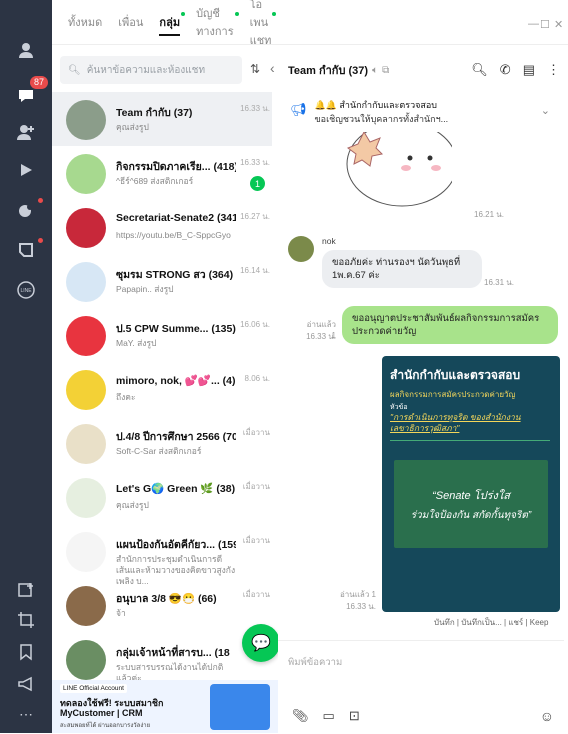 This screenshot has width=568, height=734. What do you see at coordinates (385, 70) in the screenshot?
I see `copy-icon: ⧉` at bounding box center [385, 70].